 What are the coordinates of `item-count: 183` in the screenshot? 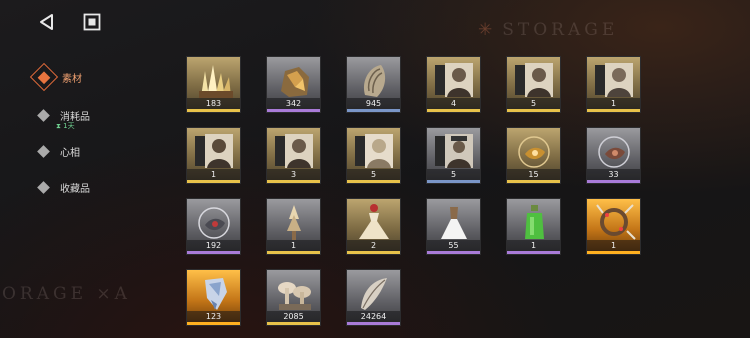 It's located at (213, 103).